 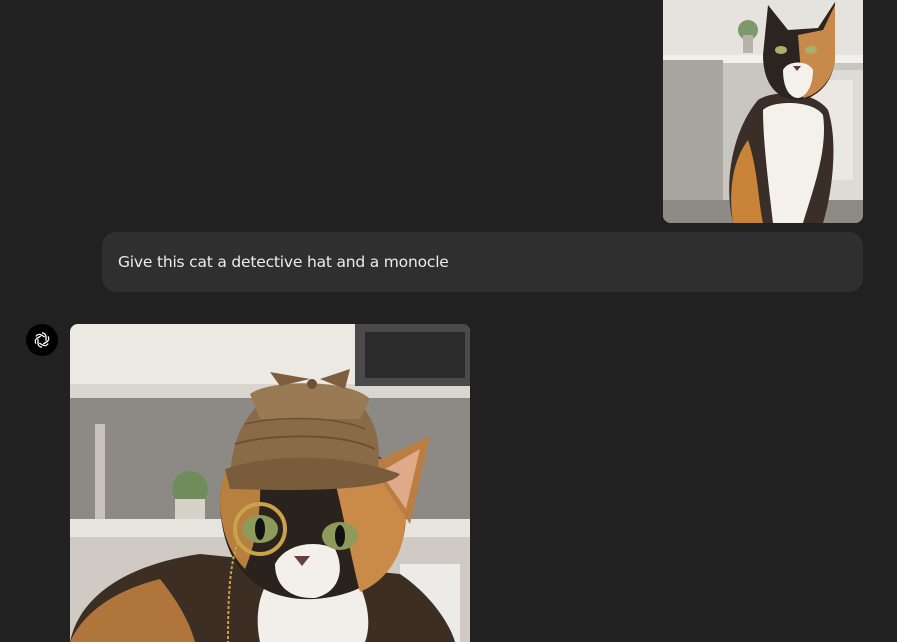 I want to click on user-uploaded-cat-image, so click(x=763, y=111).